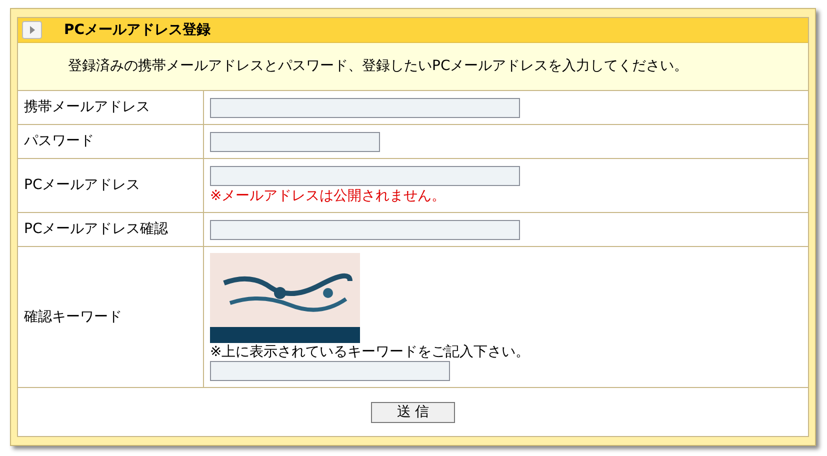 Image resolution: width=827 pixels, height=456 pixels. What do you see at coordinates (378, 66) in the screenshot?
I see `instruction-text: 登録済みの携帯メールアドレスとパスワード、登録したいPCメールアドレスを入力してください。` at bounding box center [378, 66].